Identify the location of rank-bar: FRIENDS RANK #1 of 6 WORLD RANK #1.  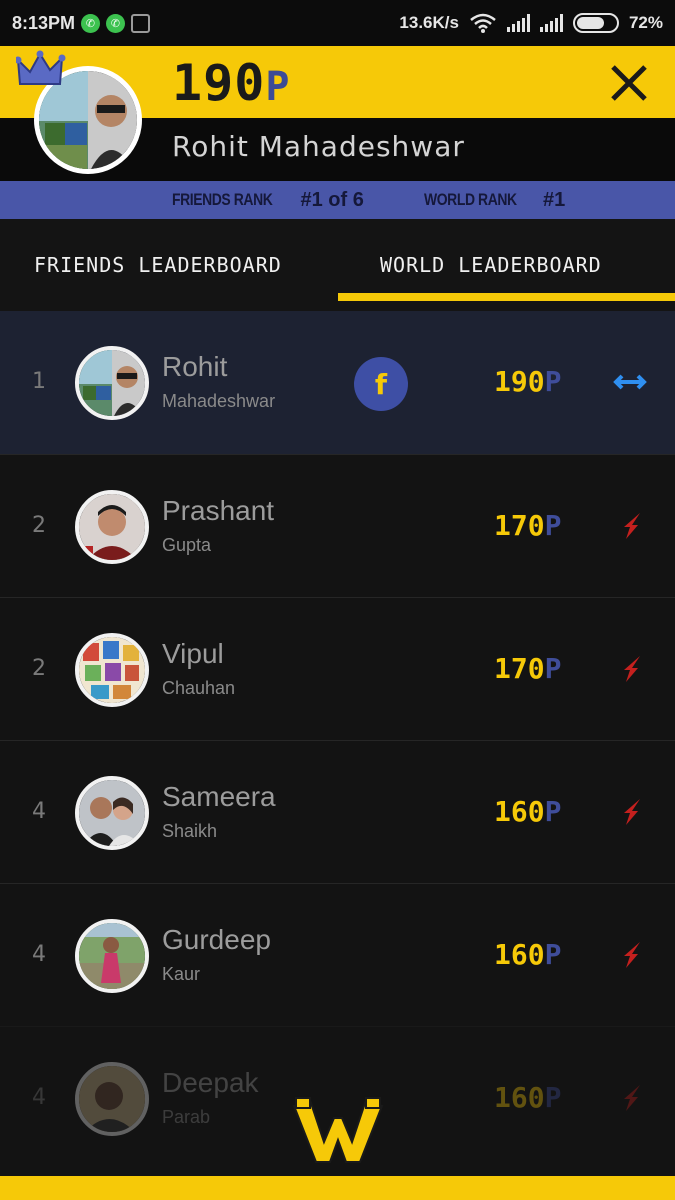
(337, 200).